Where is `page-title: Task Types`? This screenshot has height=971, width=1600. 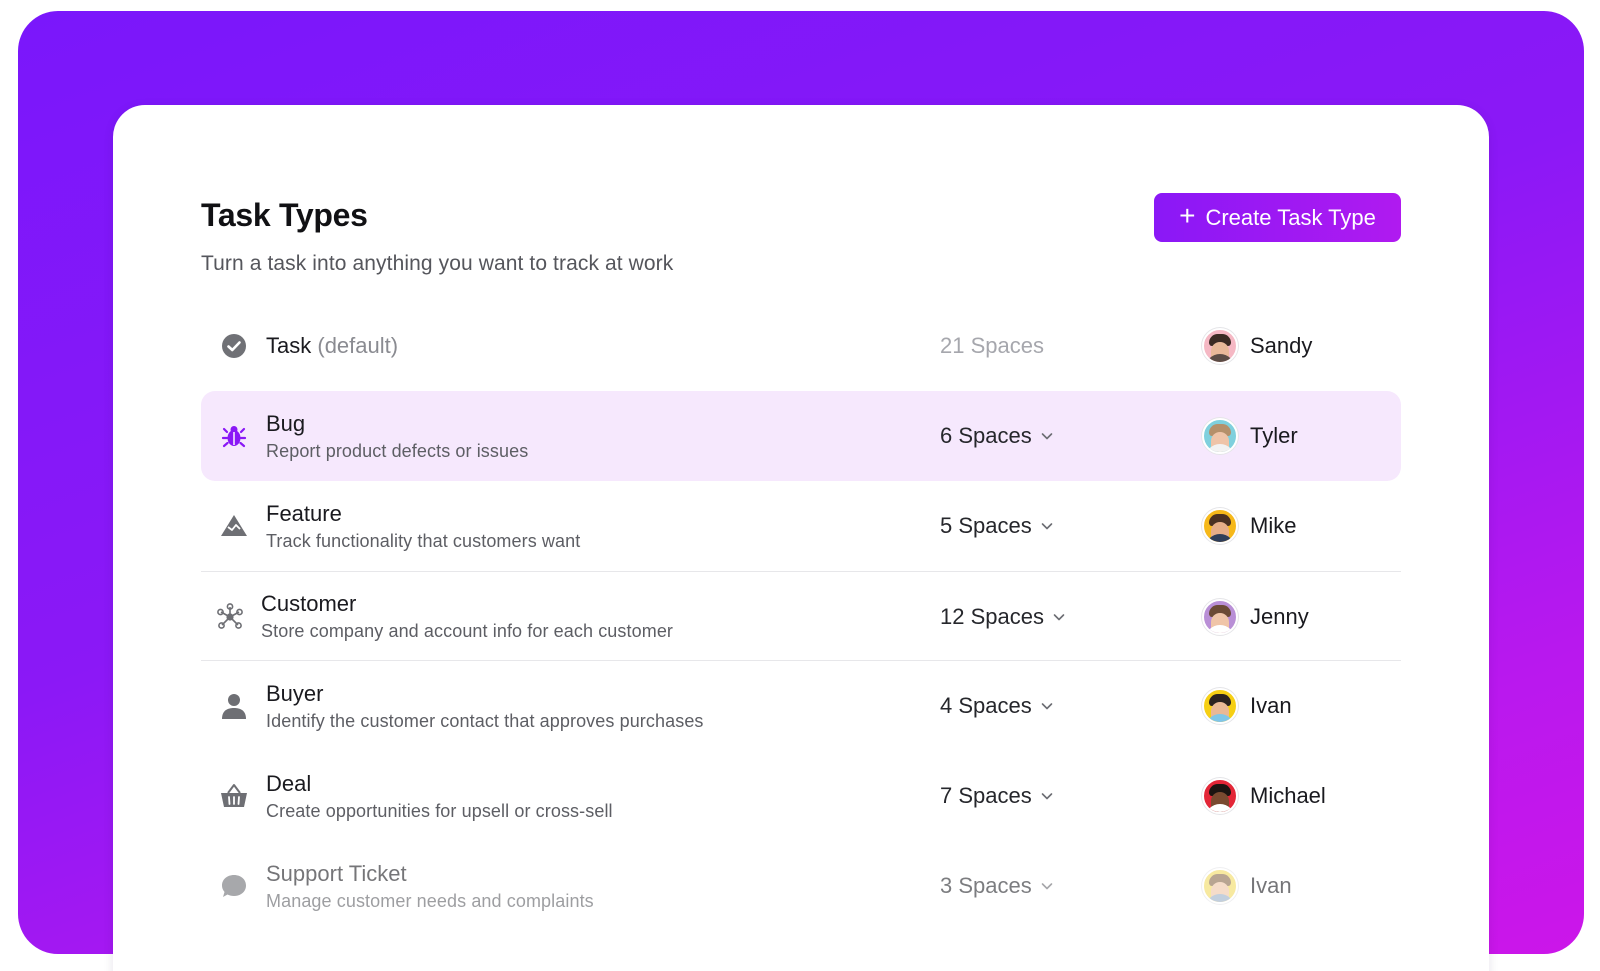
page-title: Task Types is located at coordinates (284, 215).